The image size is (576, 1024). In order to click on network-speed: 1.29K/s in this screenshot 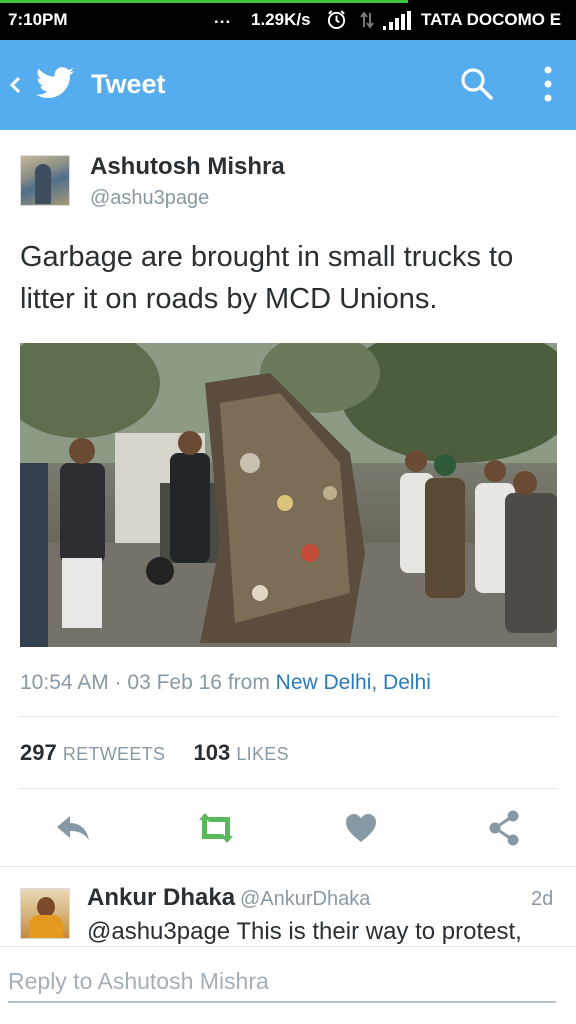, I will do `click(281, 19)`.